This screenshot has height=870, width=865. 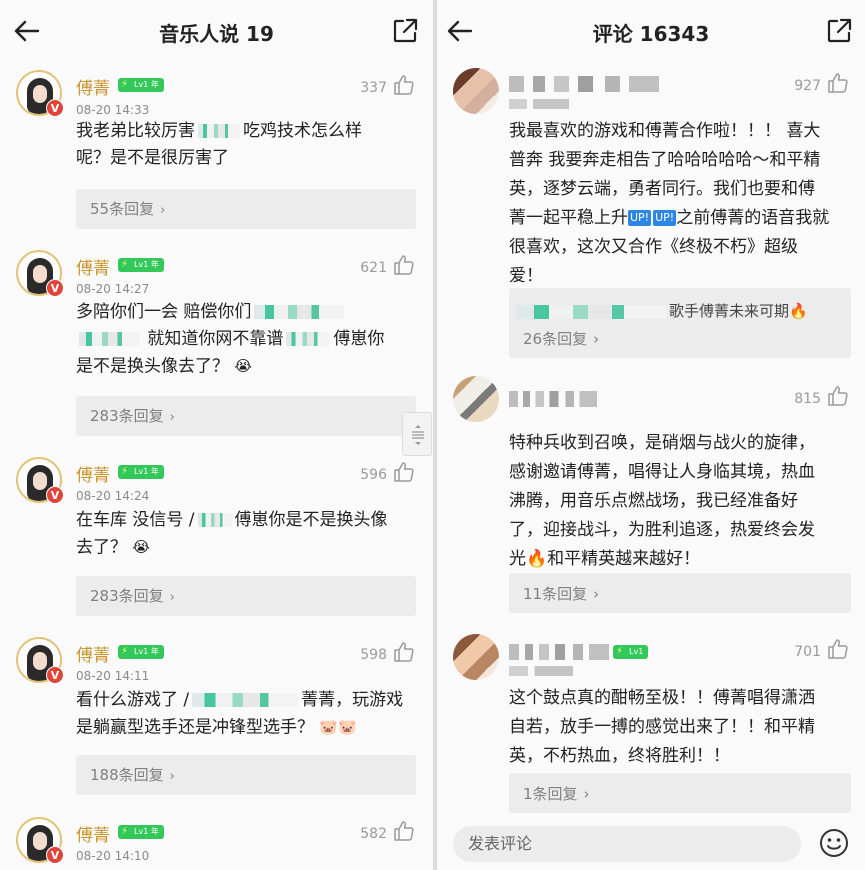 What do you see at coordinates (219, 144) in the screenshot?
I see `comment-text: 我老弟比较厉害 吃鸡技术怎么样 呢？是不是很厉害了` at bounding box center [219, 144].